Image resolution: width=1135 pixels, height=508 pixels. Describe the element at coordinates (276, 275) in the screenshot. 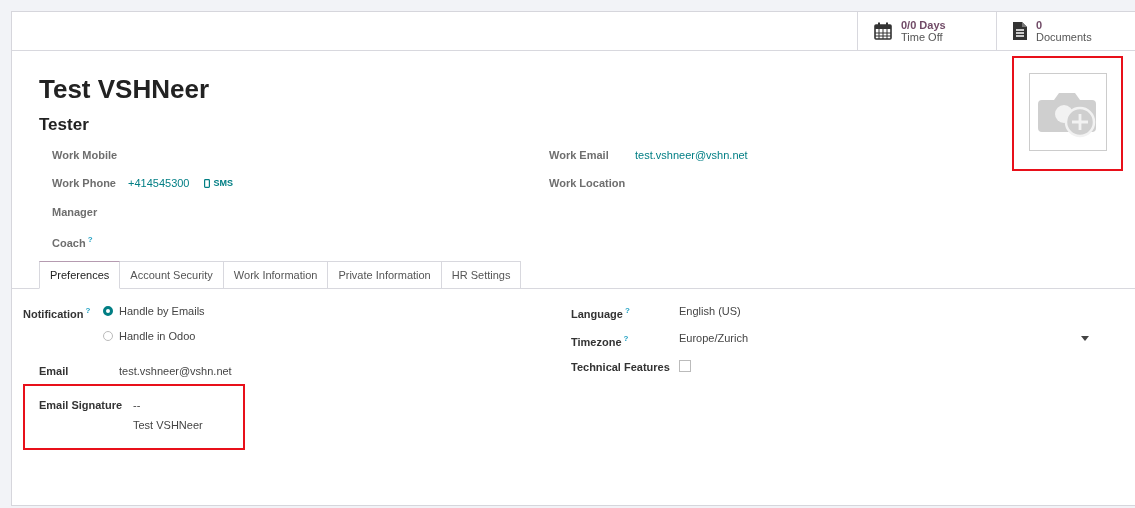

I see `tab: Work Information` at that location.